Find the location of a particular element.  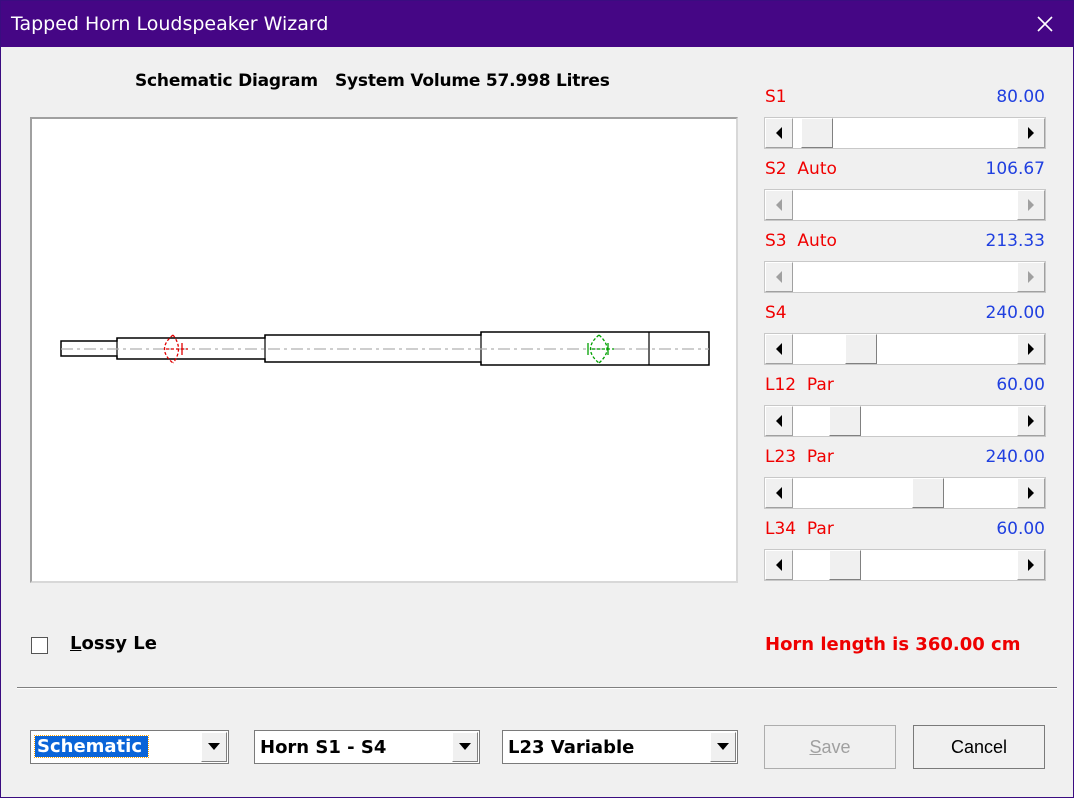

view-combo-value: Schematic is located at coordinates (91, 746).